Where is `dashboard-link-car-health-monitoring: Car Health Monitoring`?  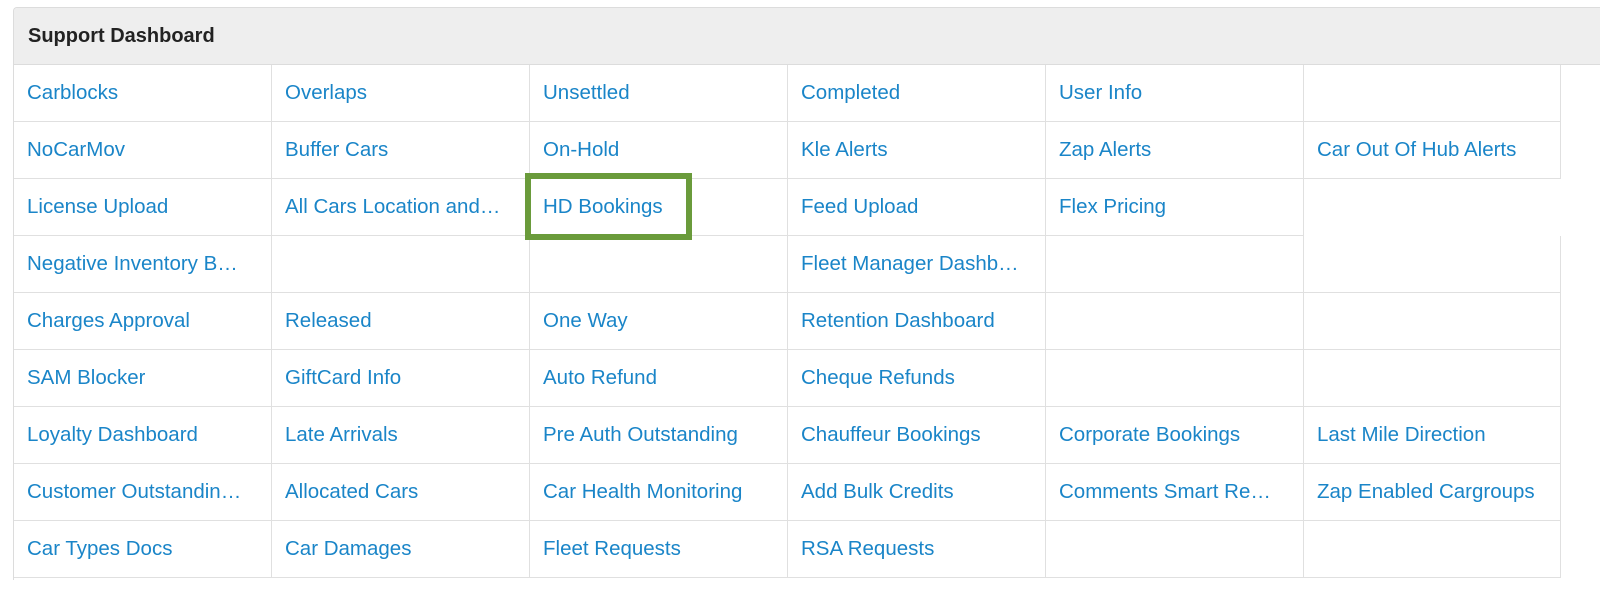 dashboard-link-car-health-monitoring: Car Health Monitoring is located at coordinates (642, 492).